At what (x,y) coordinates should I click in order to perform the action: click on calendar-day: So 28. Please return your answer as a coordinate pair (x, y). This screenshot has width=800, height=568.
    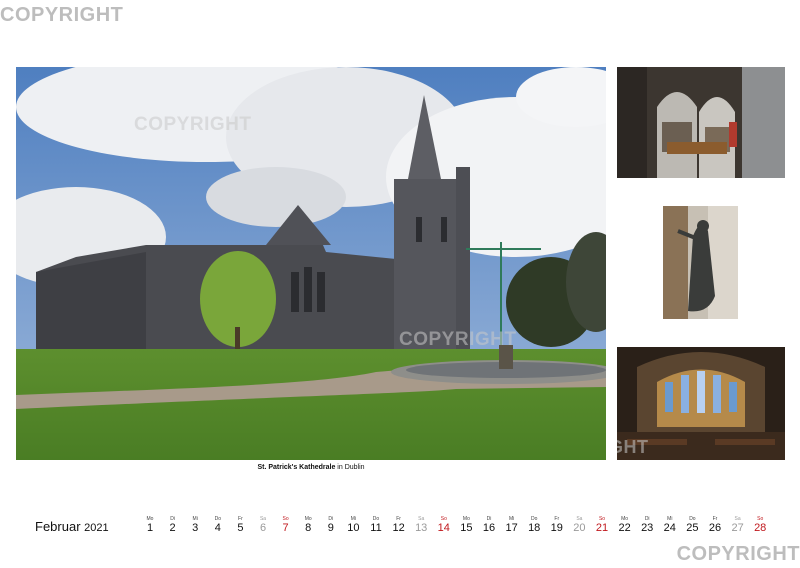
    Looking at the image, I should click on (760, 525).